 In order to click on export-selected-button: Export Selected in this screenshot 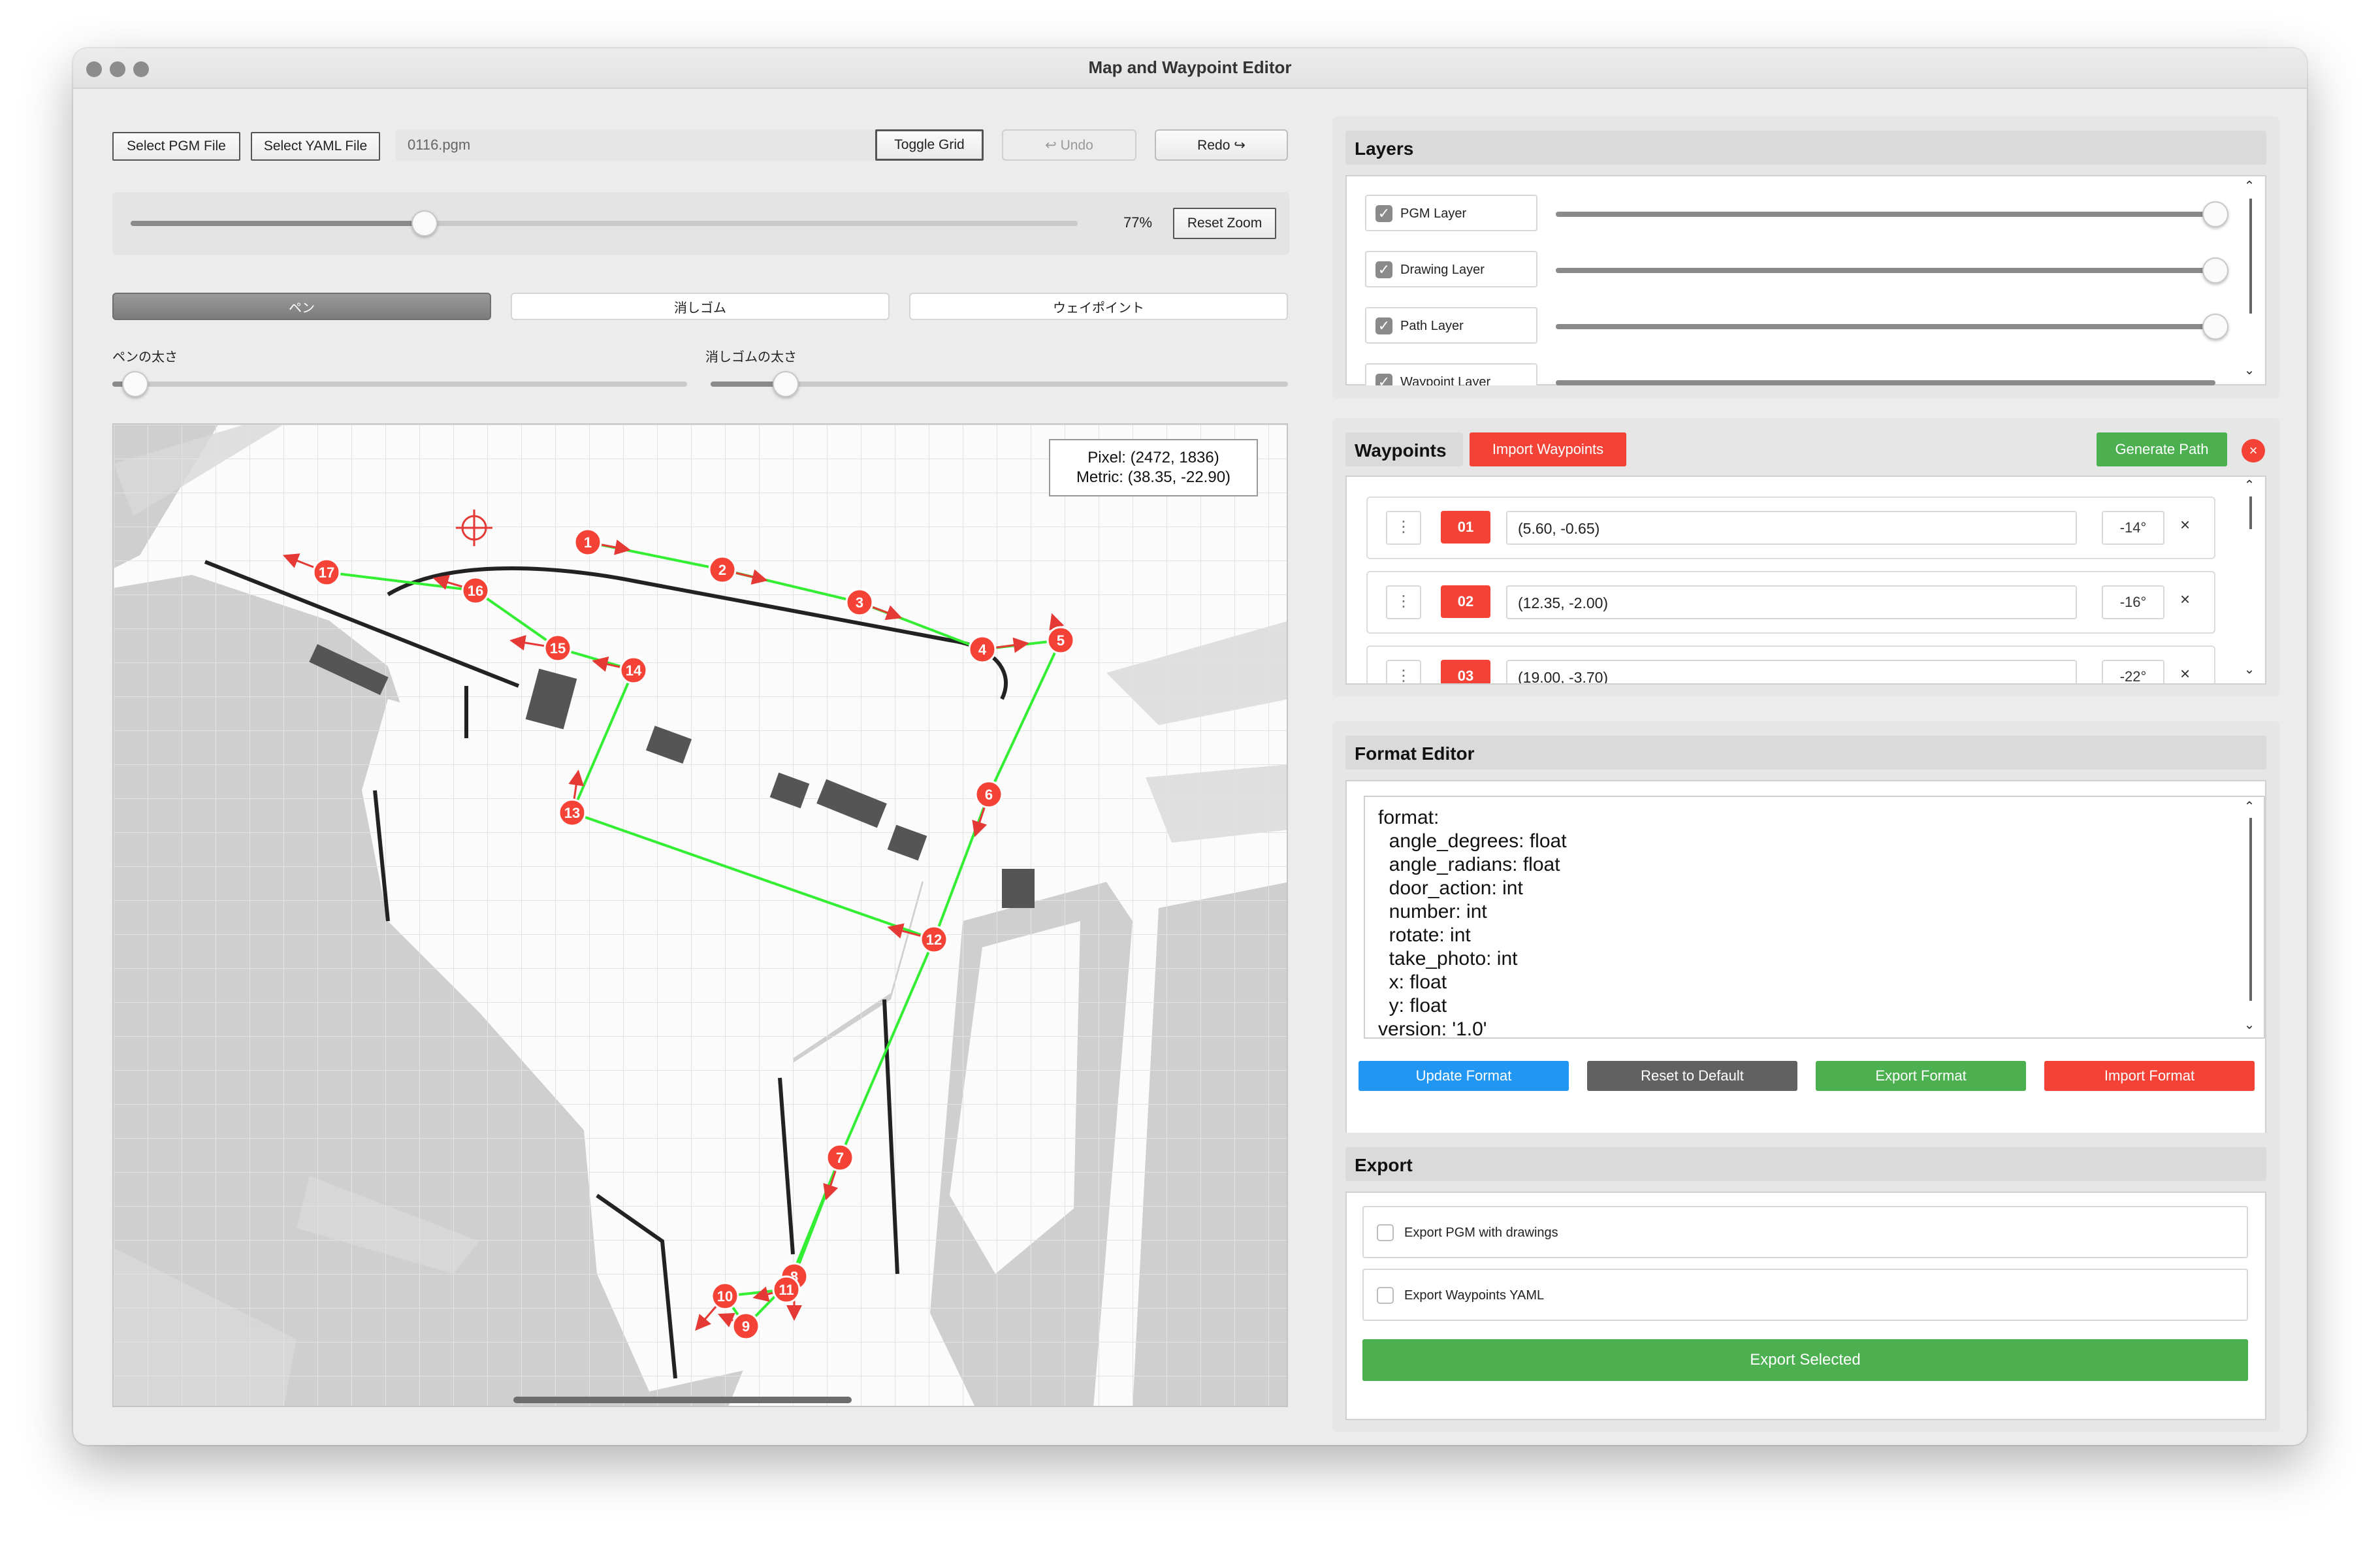, I will do `click(1805, 1360)`.